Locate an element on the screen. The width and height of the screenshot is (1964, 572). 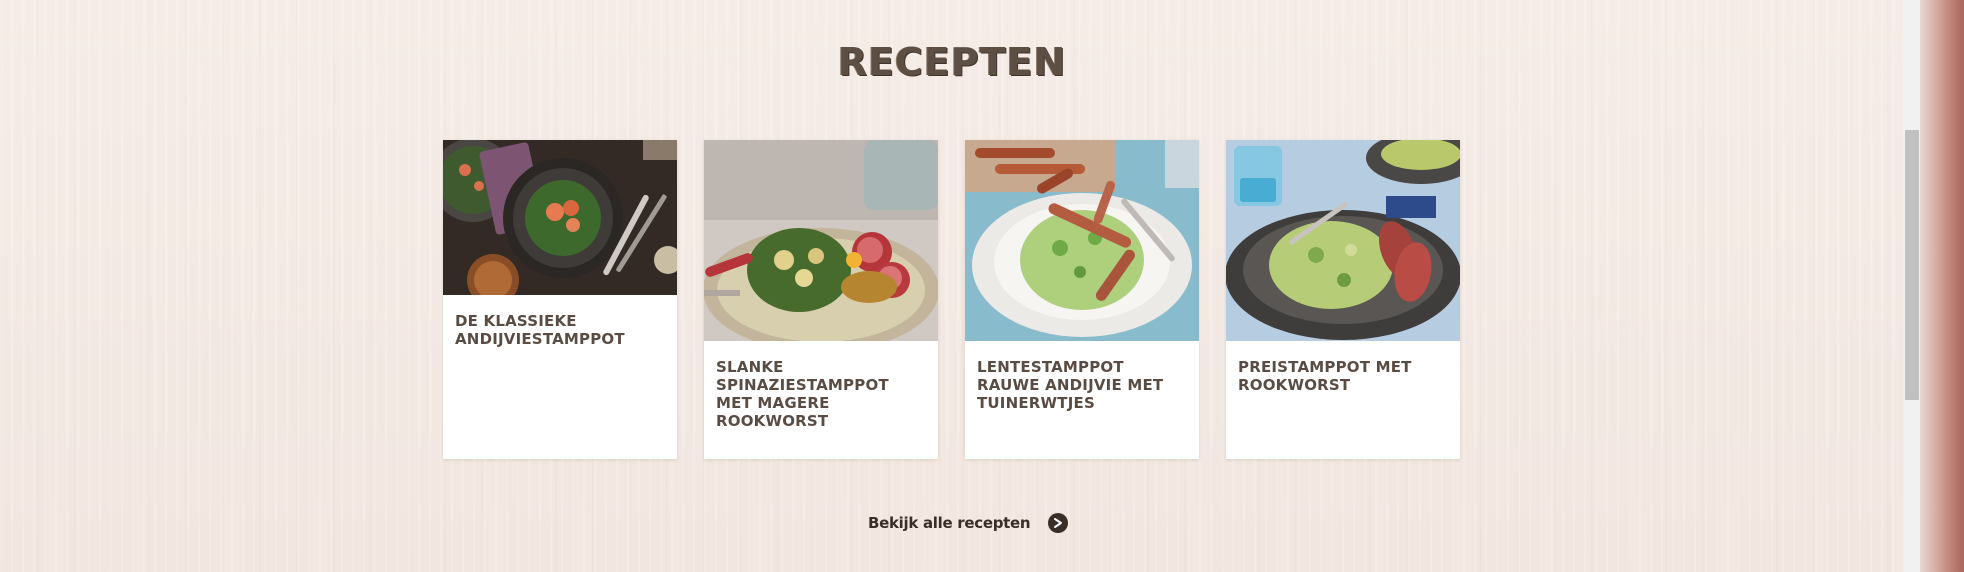
arrow-right-circle-icon is located at coordinates (1058, 523).